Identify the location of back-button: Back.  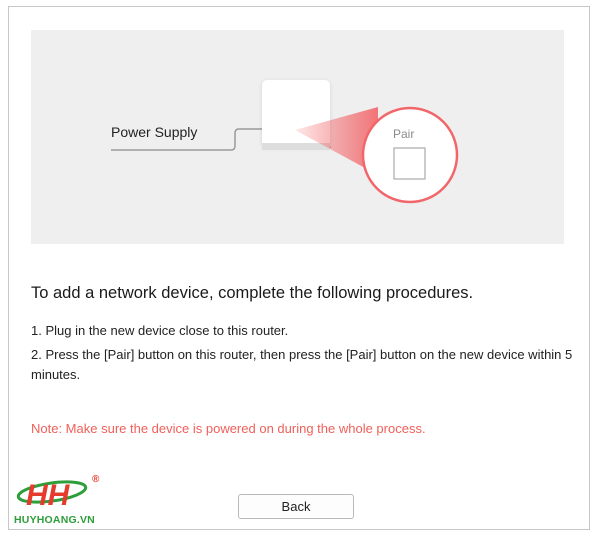
(296, 506).